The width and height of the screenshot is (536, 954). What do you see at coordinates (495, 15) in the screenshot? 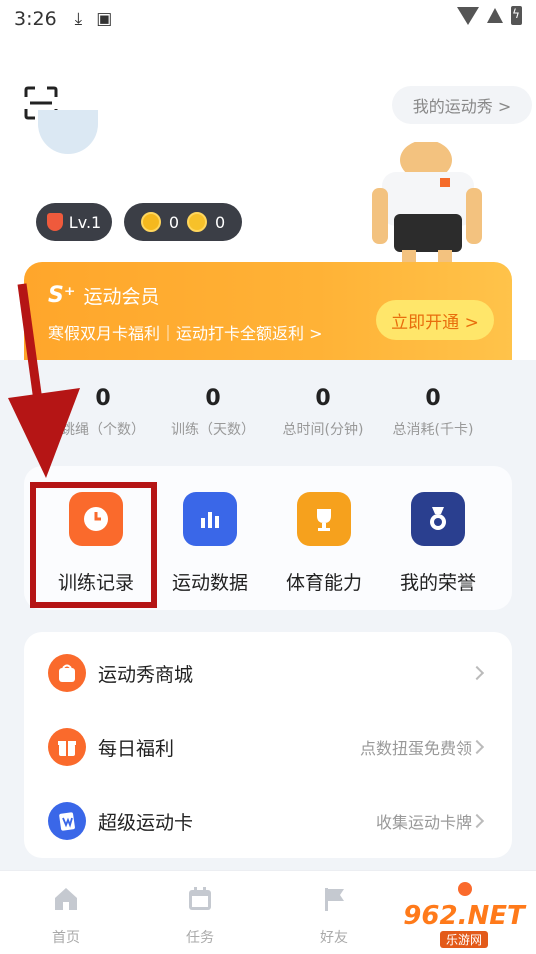
I see `signal-icon` at bounding box center [495, 15].